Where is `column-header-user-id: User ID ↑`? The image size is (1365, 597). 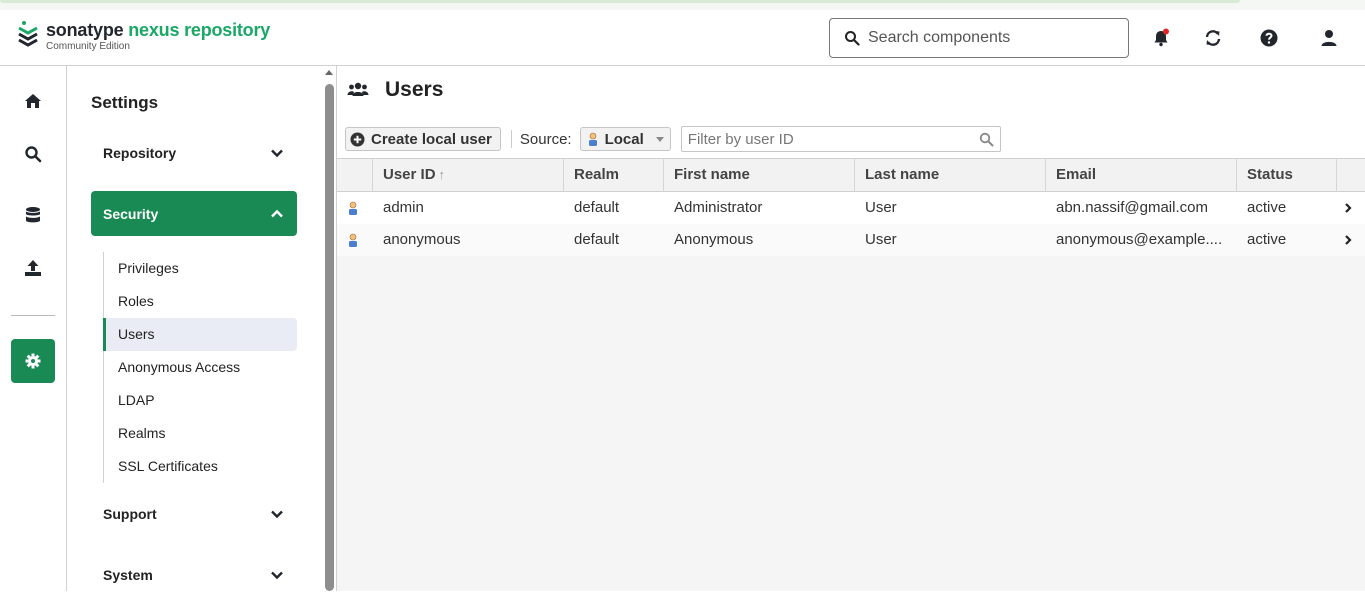
column-header-user-id: User ID ↑ is located at coordinates (468, 175).